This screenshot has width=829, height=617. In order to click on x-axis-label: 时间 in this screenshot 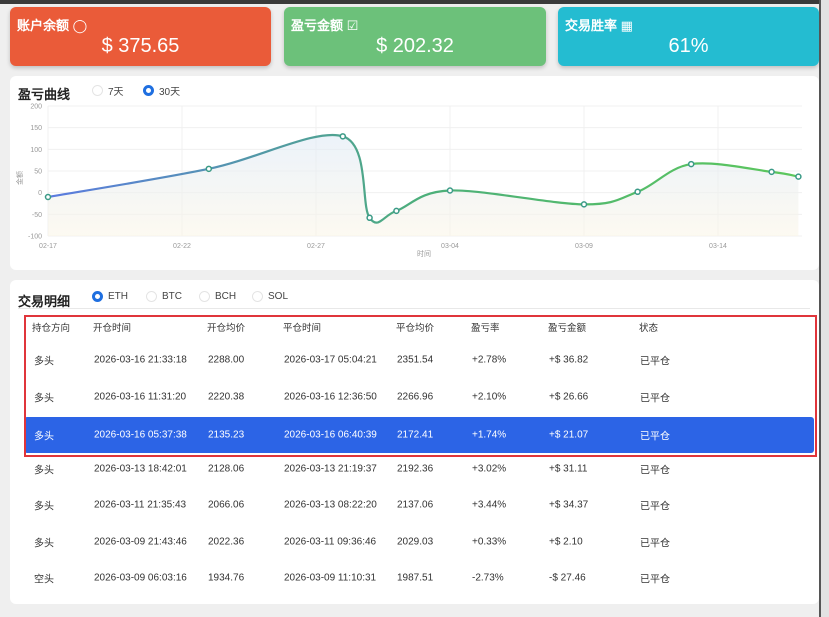, I will do `click(424, 253)`.